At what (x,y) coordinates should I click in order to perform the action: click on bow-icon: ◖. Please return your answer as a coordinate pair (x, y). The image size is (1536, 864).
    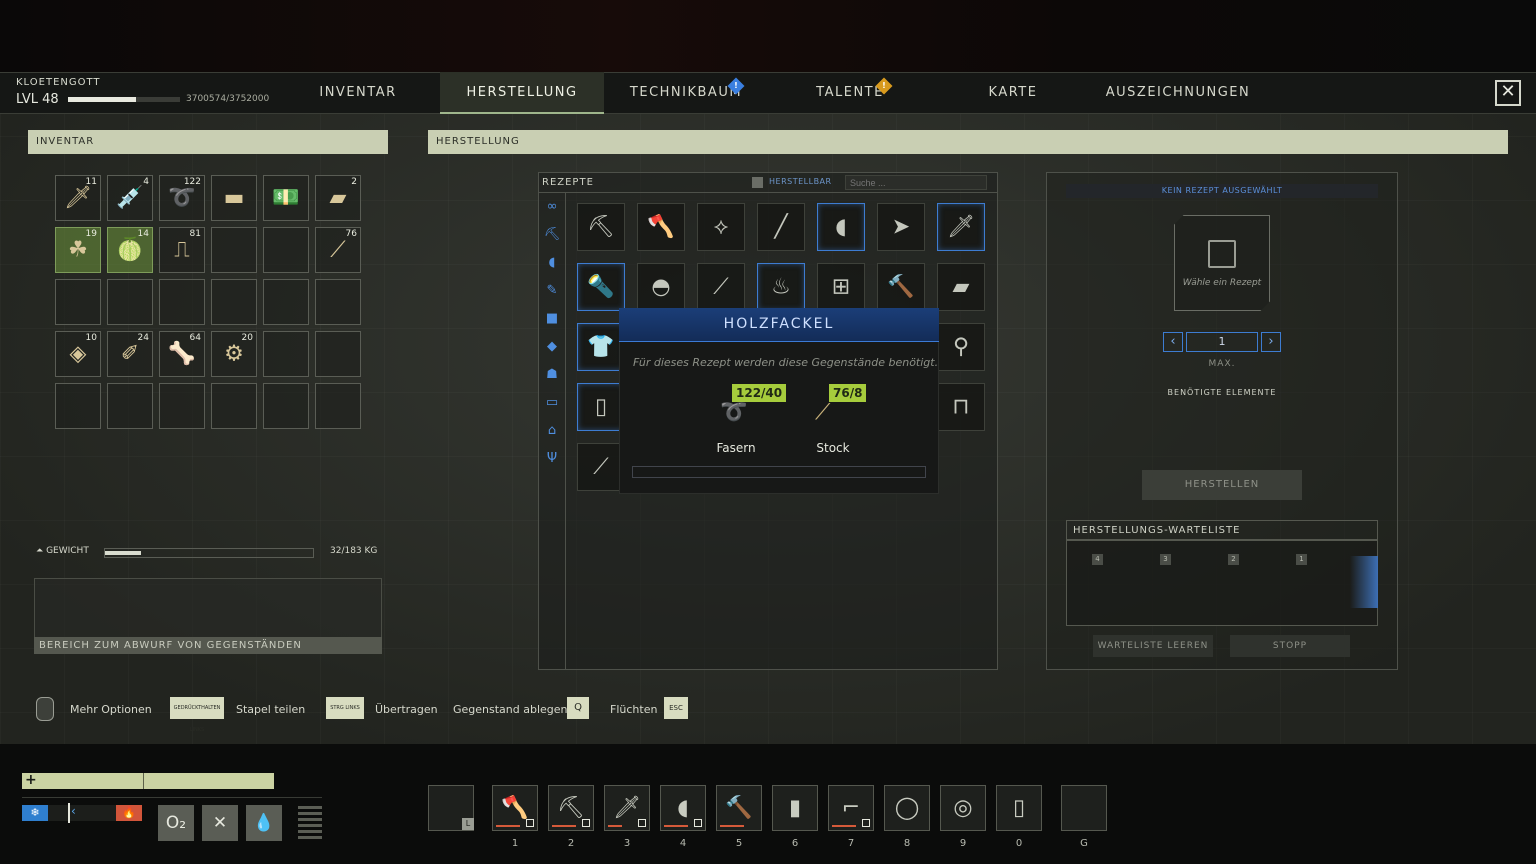
    Looking at the image, I should click on (552, 263).